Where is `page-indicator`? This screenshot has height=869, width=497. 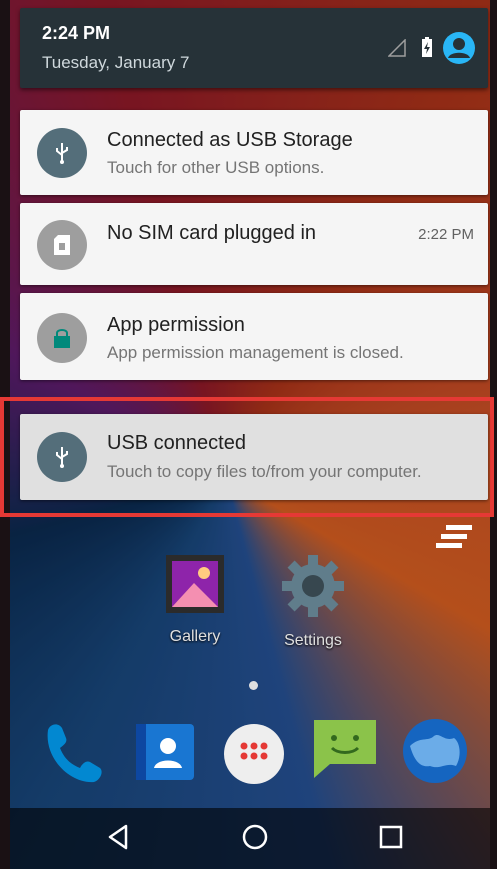
page-indicator is located at coordinates (253, 685).